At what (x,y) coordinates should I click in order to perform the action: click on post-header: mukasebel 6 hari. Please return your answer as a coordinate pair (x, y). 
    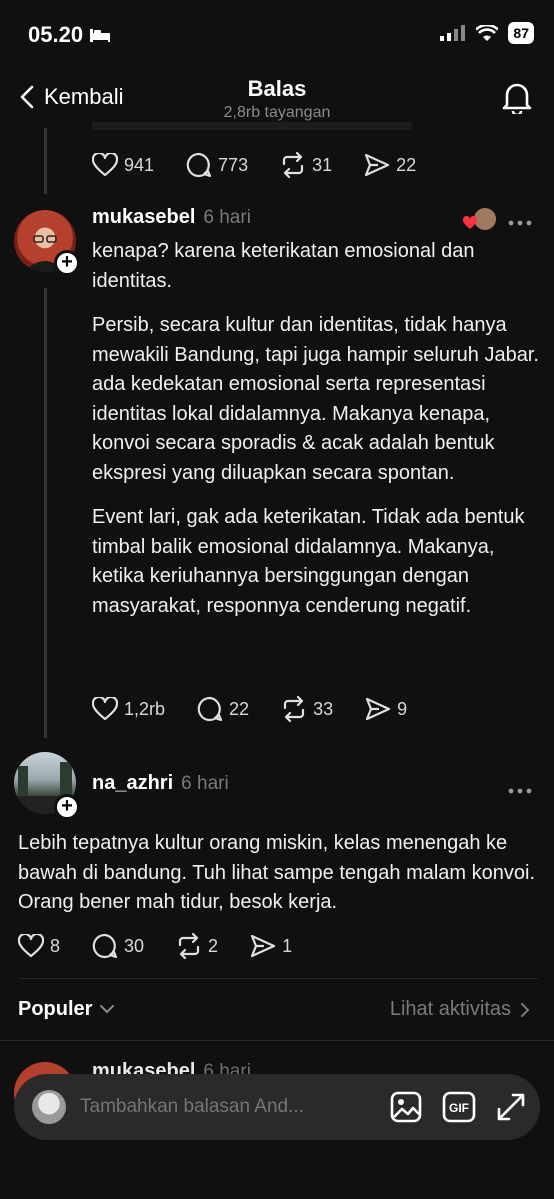
    Looking at the image, I should click on (171, 217).